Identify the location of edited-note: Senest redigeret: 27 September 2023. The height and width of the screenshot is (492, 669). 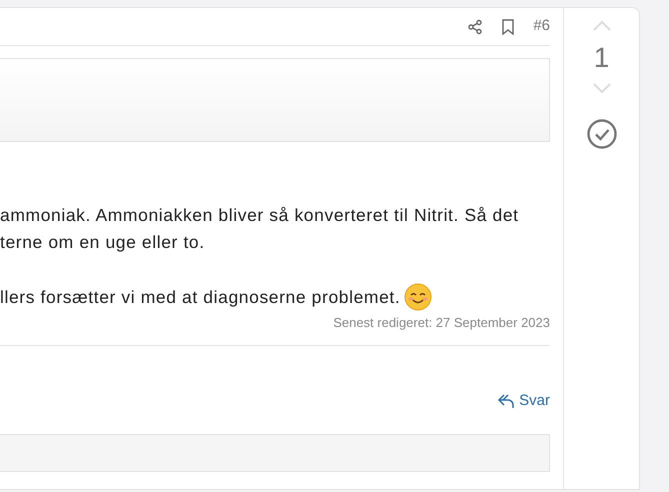
(275, 329).